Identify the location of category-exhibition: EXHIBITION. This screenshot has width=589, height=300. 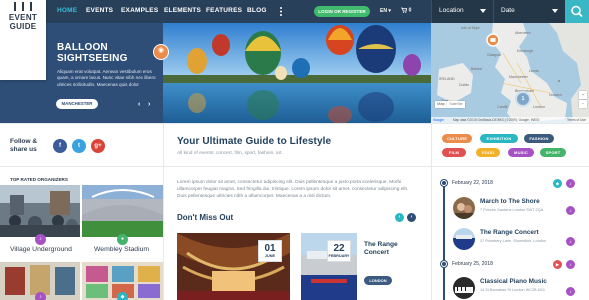
(499, 138).